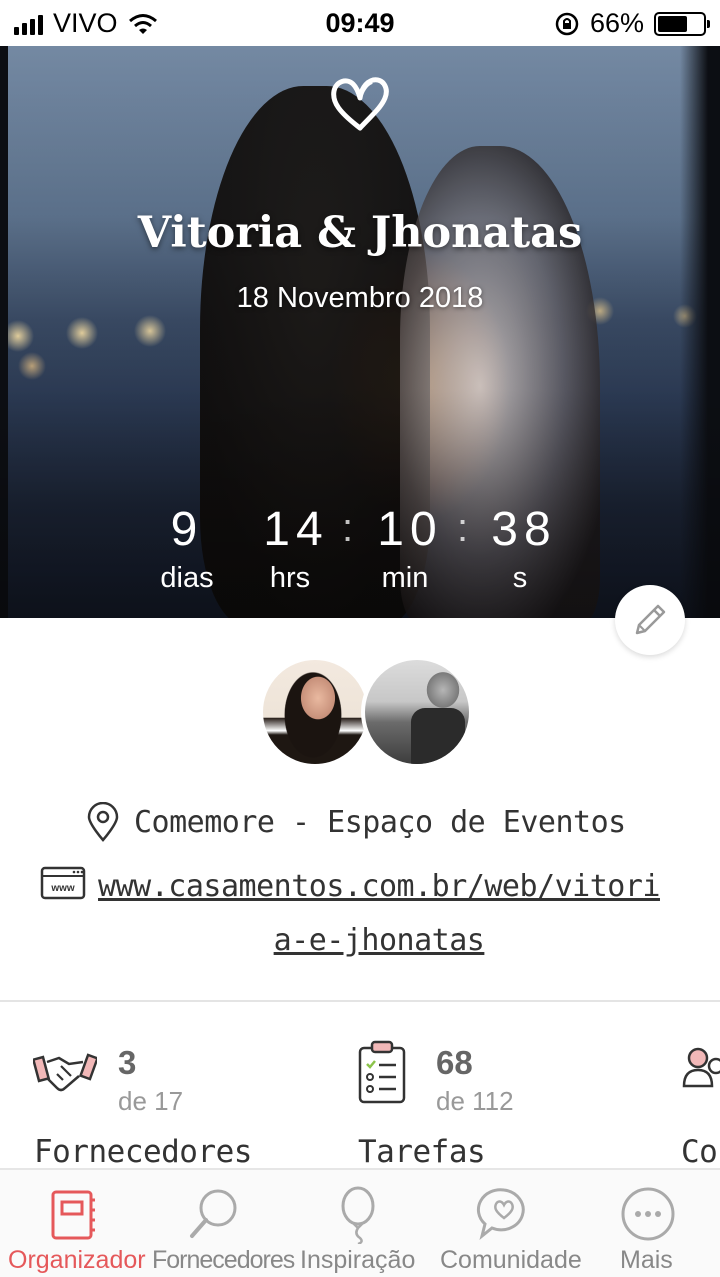 This screenshot has width=720, height=1277. Describe the element at coordinates (213, 1213) in the screenshot. I see `magnifier-icon` at that location.